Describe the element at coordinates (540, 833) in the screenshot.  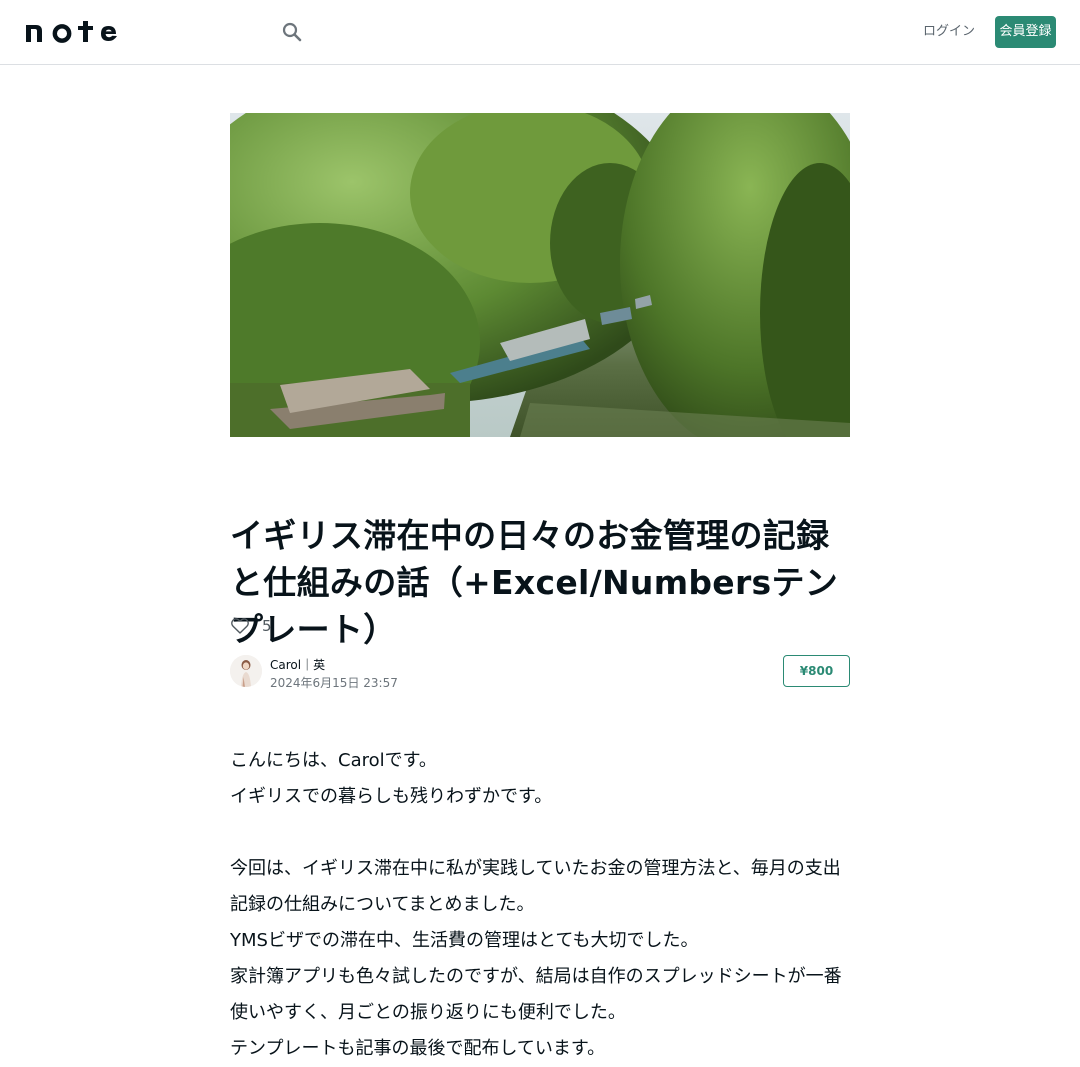
I see `body-paragraph` at that location.